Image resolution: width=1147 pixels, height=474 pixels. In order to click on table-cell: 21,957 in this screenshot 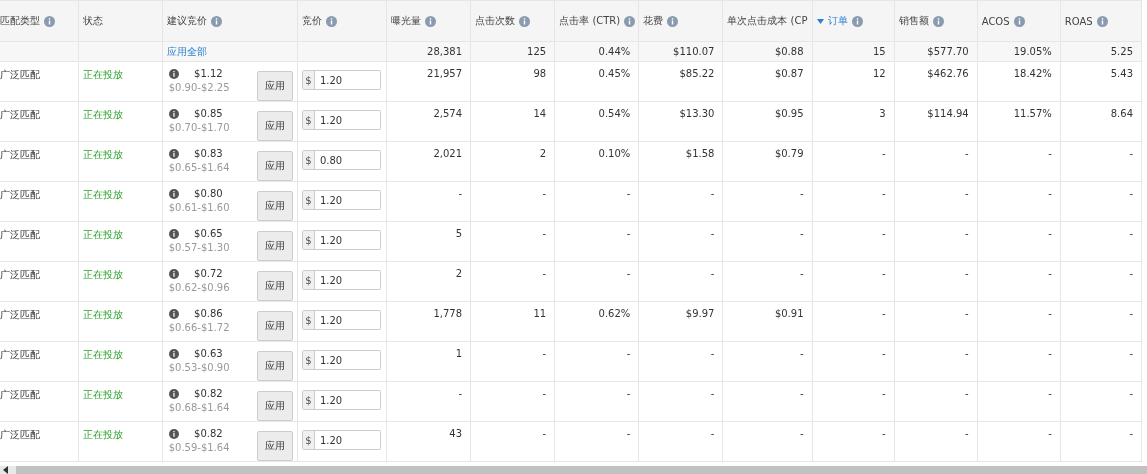, I will do `click(445, 73)`.